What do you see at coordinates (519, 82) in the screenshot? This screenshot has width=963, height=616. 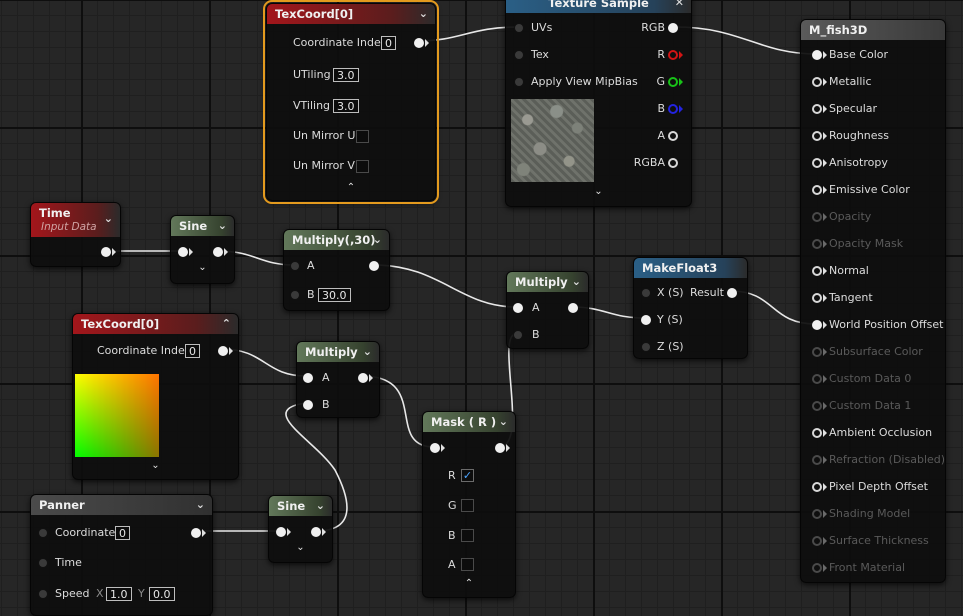 I see `mipbias-input-pin` at bounding box center [519, 82].